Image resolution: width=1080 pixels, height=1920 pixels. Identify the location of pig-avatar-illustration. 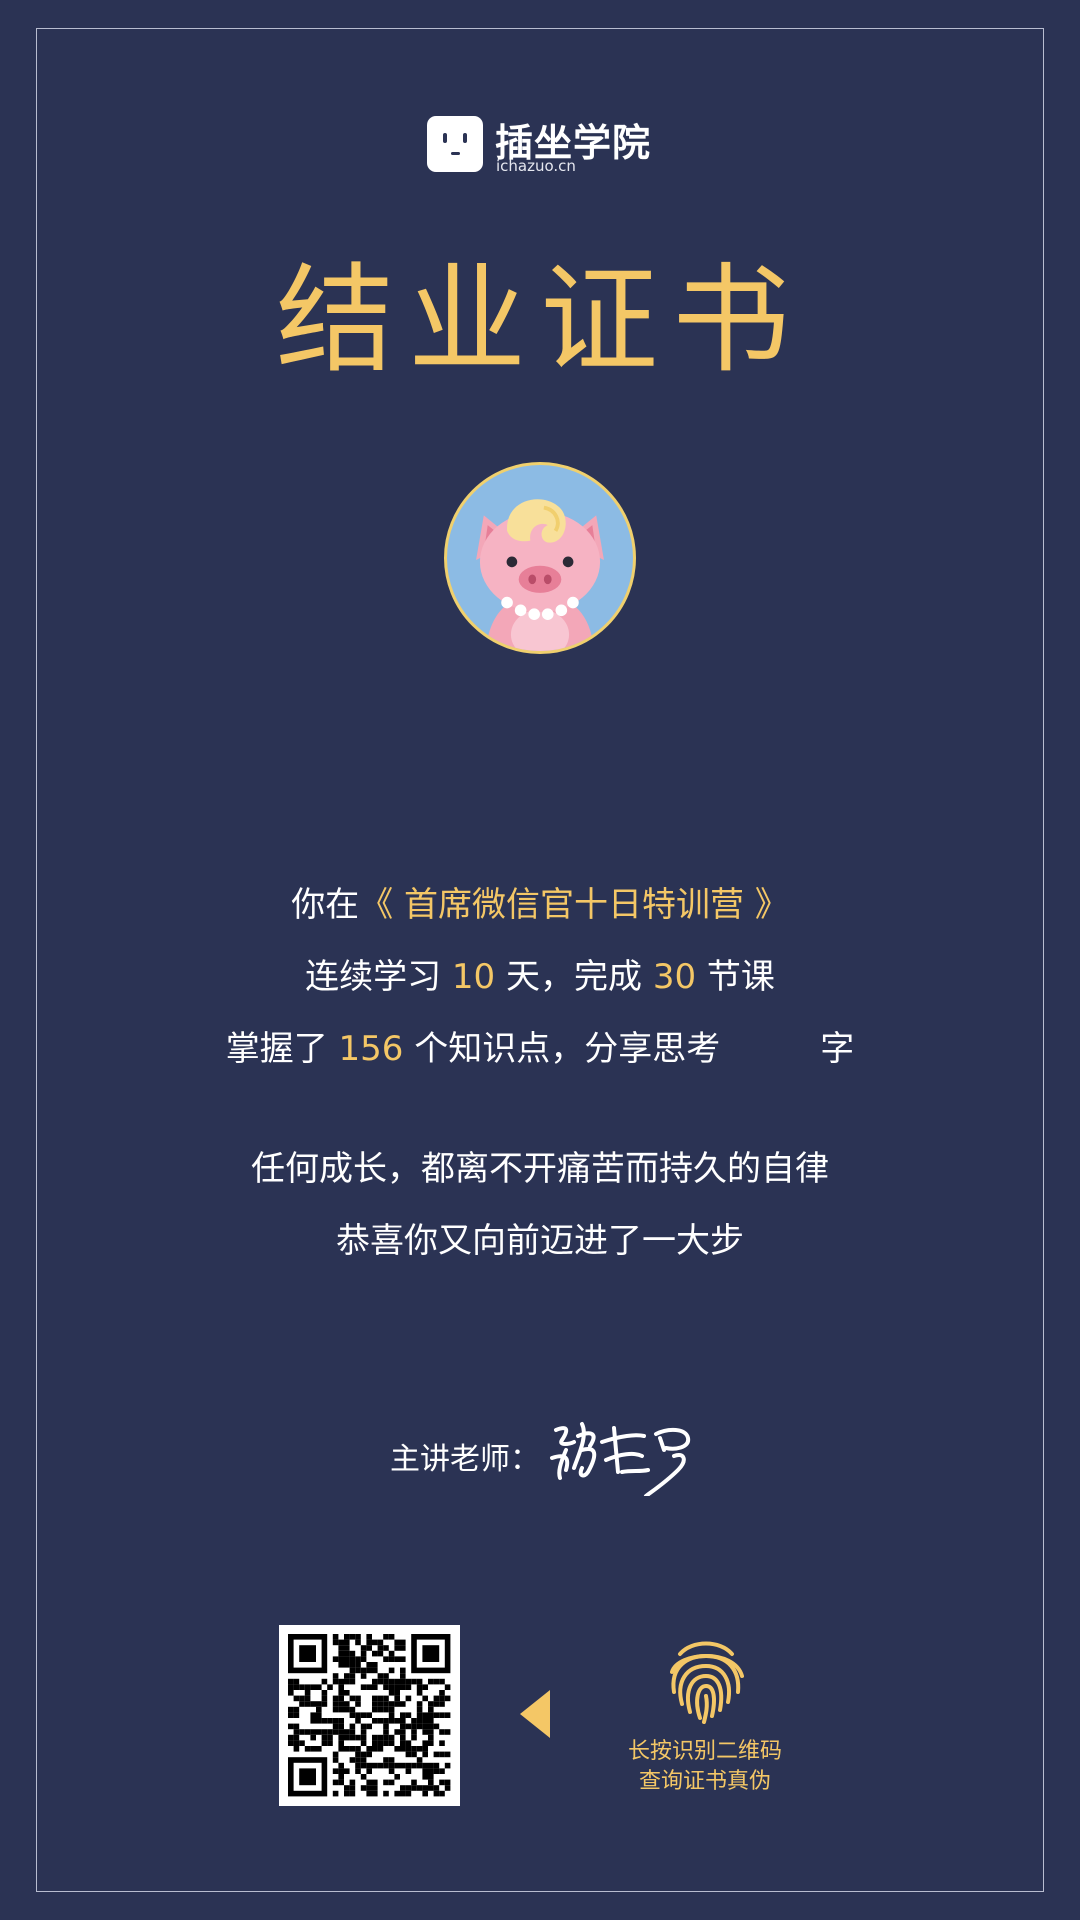
(540, 575).